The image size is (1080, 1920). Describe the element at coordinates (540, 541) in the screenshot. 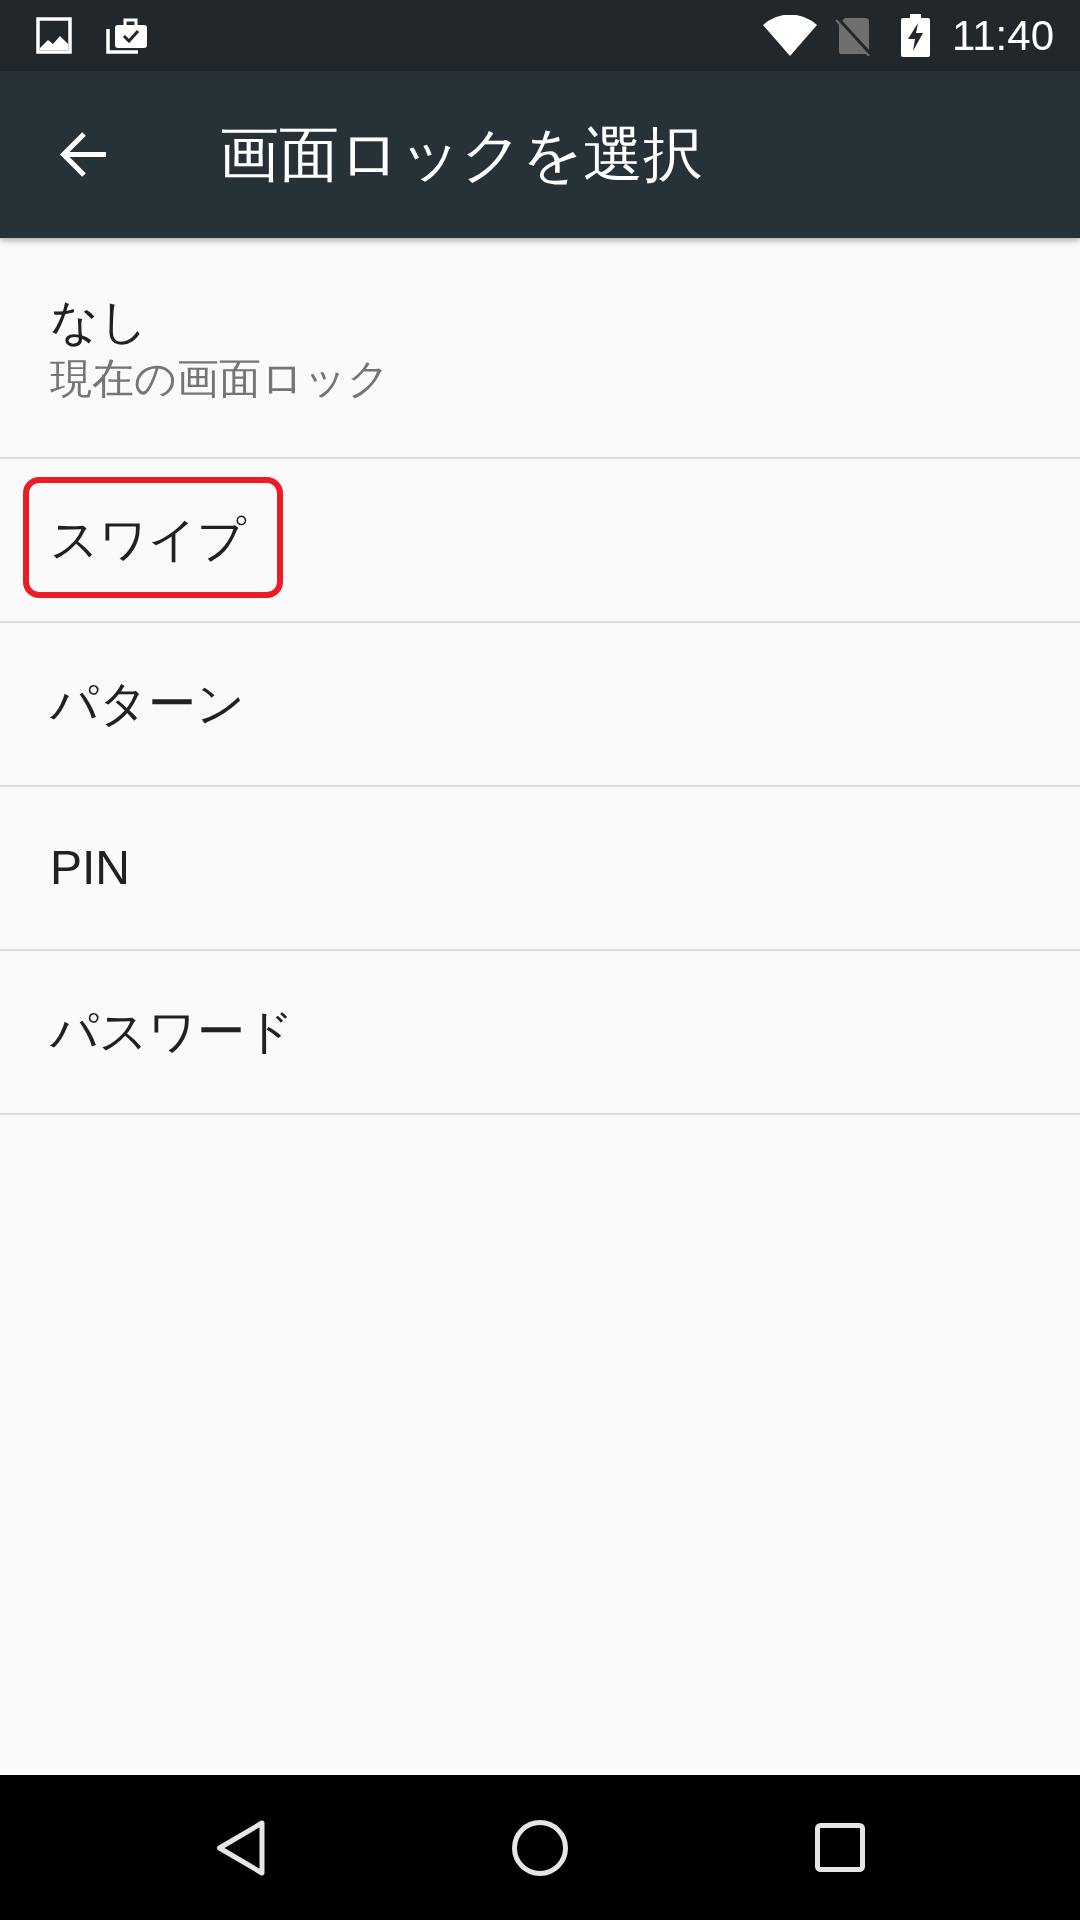

I see `lock-option: スワイプ` at that location.